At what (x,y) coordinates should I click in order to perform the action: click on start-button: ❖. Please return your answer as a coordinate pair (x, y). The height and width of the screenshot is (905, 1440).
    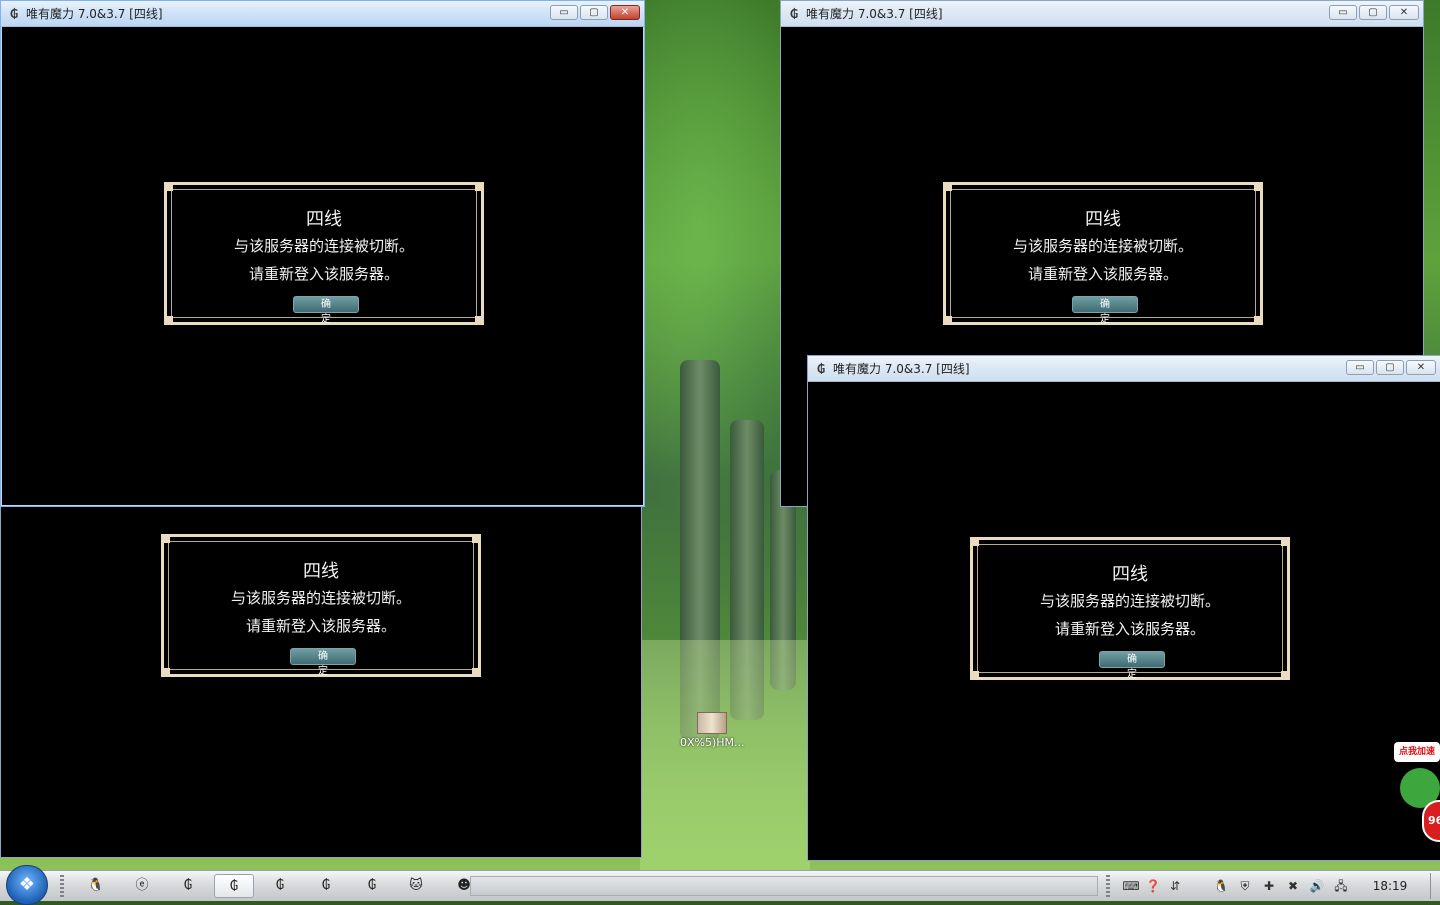
    Looking at the image, I should click on (27, 885).